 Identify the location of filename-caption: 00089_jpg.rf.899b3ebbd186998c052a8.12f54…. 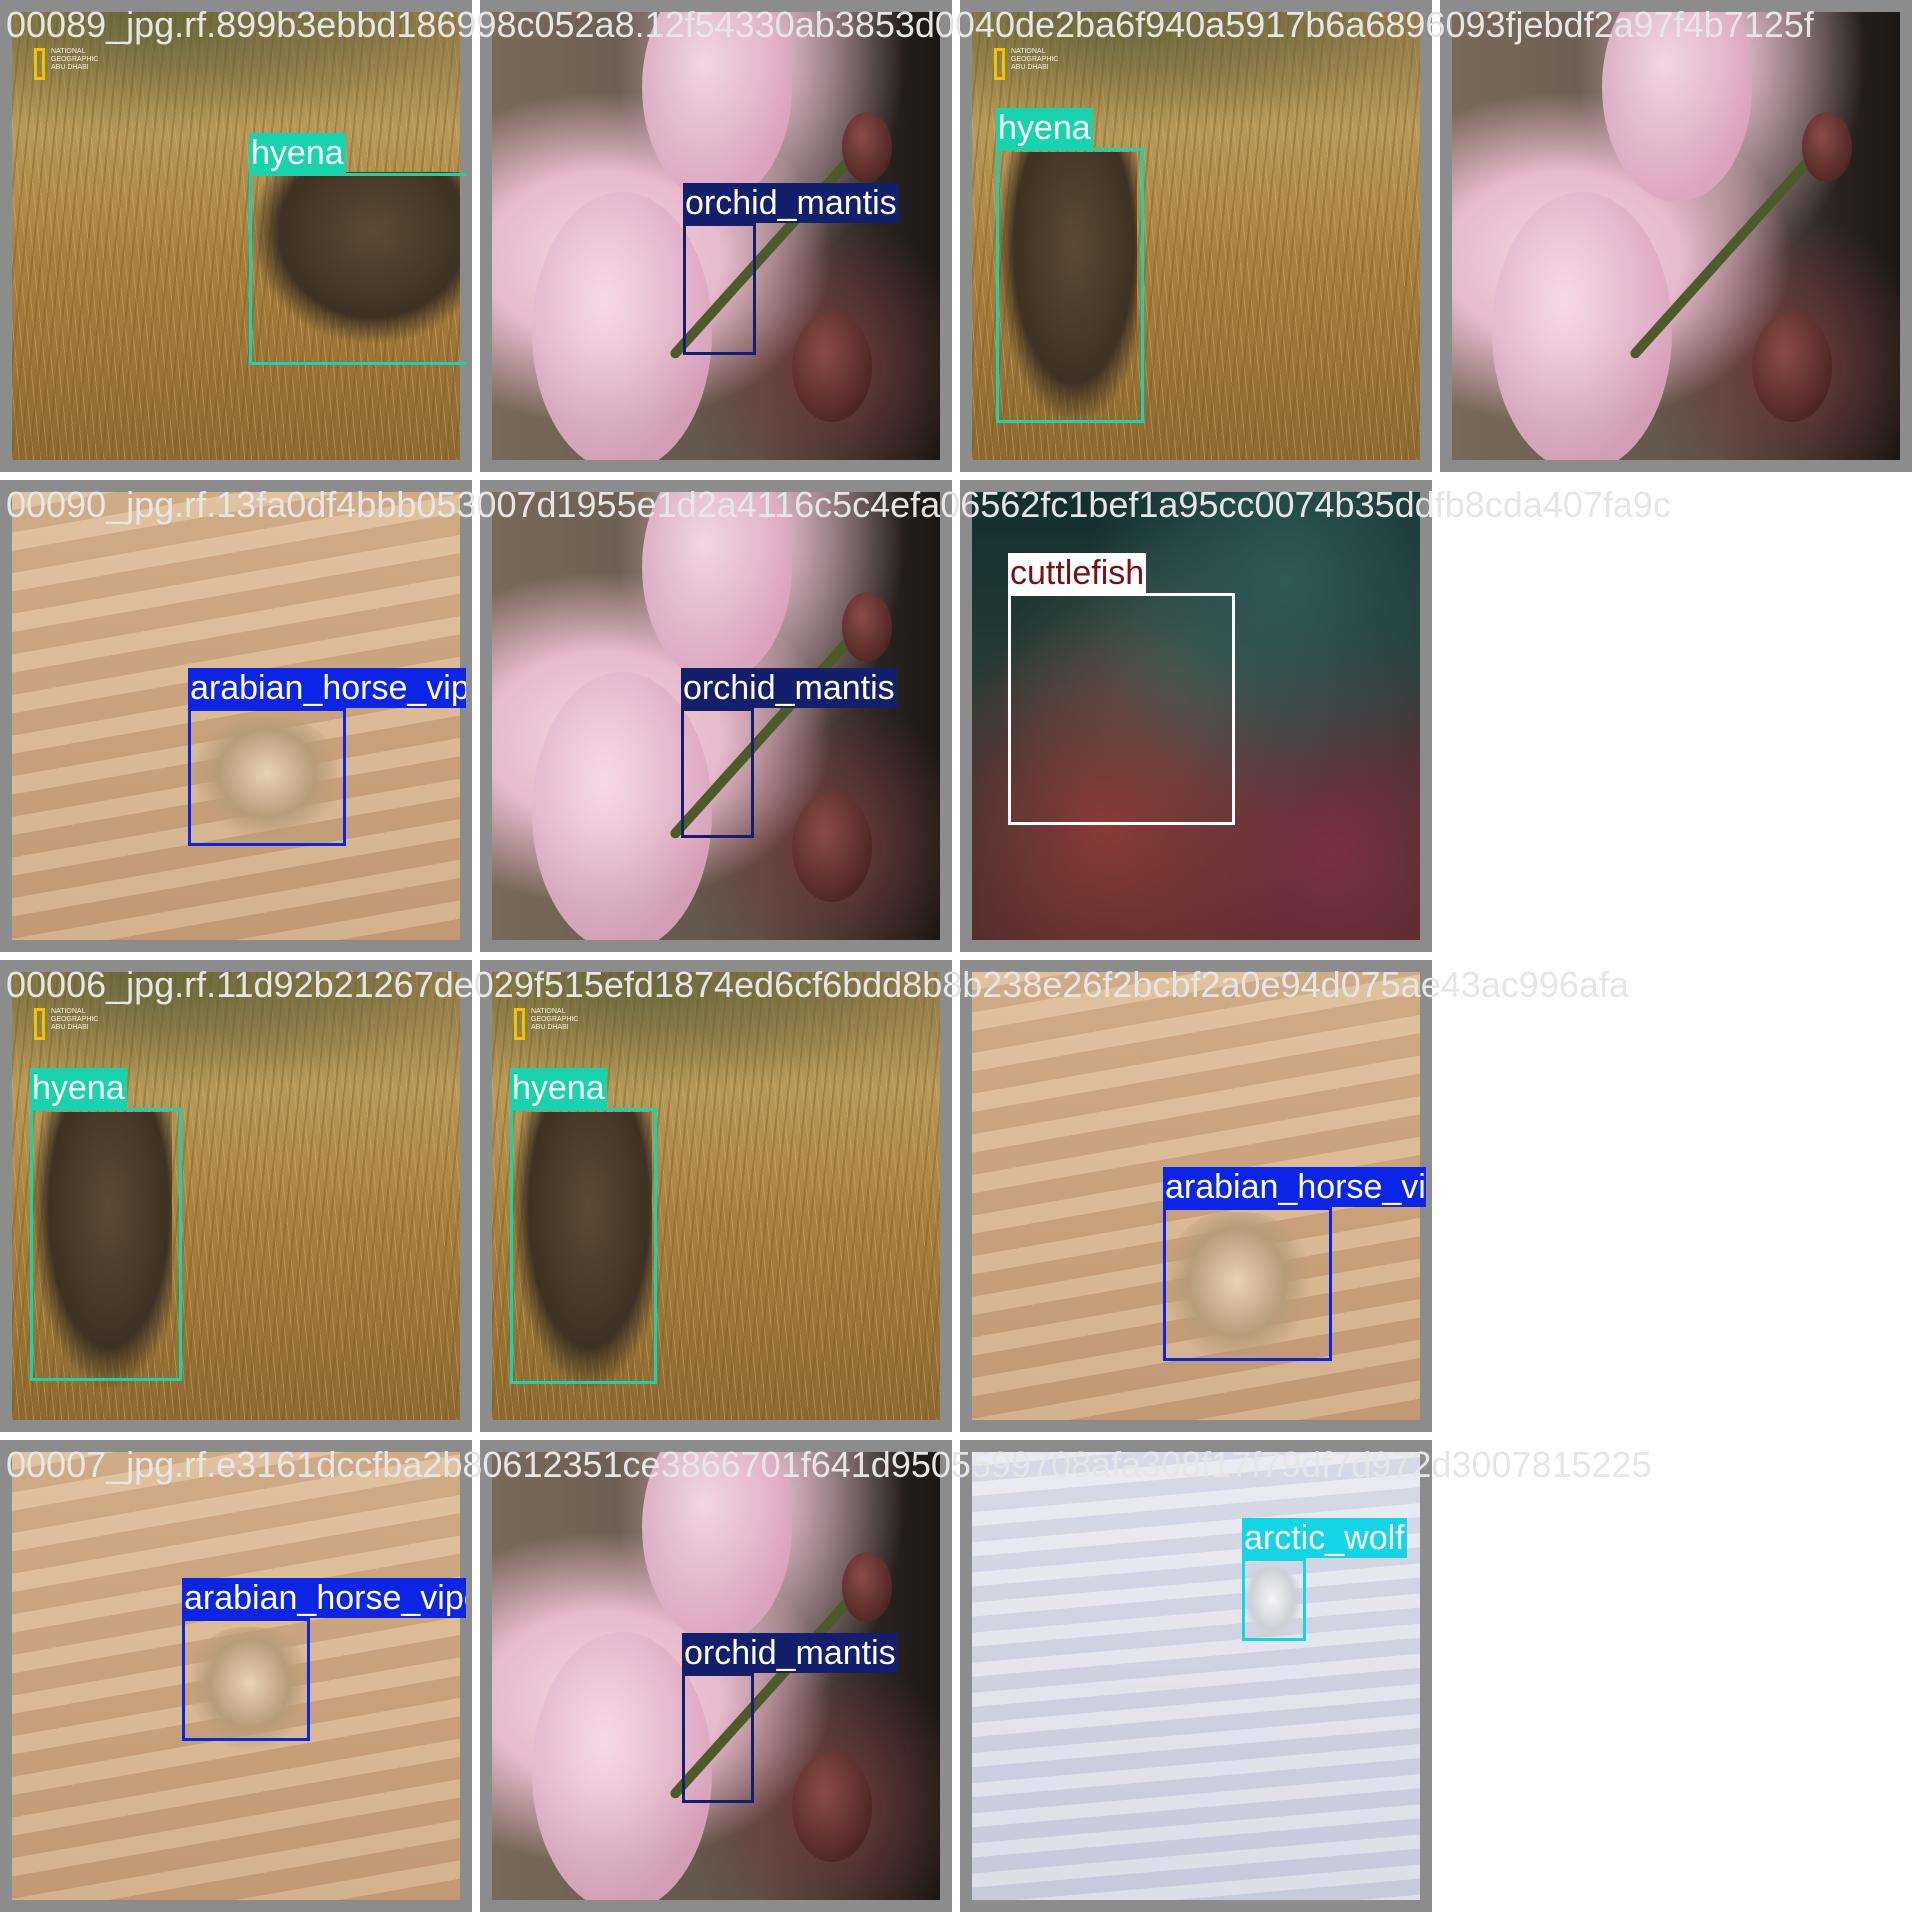
(910, 24).